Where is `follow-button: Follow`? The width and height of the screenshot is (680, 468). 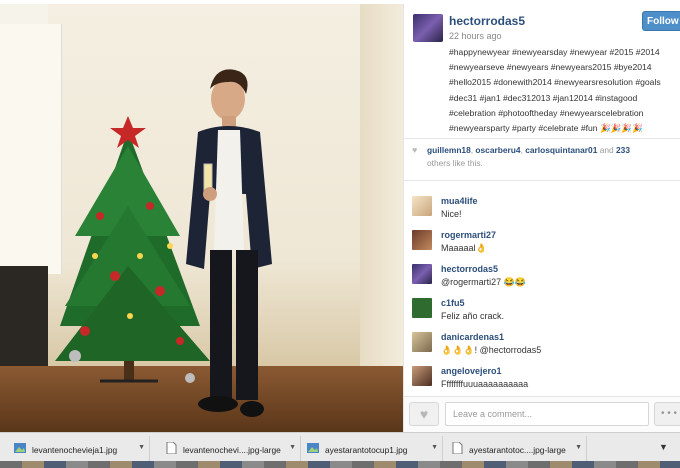
follow-button: Follow is located at coordinates (661, 21).